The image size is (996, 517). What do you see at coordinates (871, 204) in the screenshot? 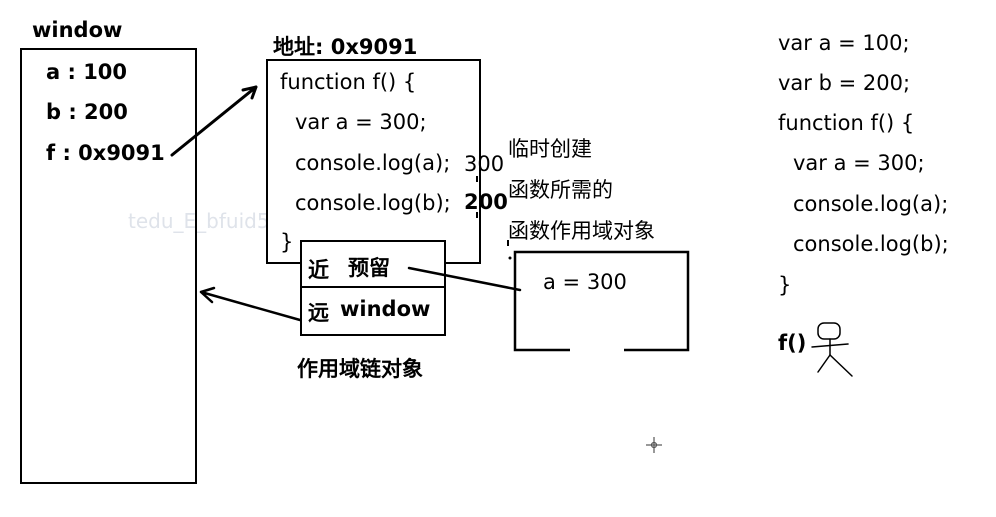
I see `code-line-5: console.log(a);` at bounding box center [871, 204].